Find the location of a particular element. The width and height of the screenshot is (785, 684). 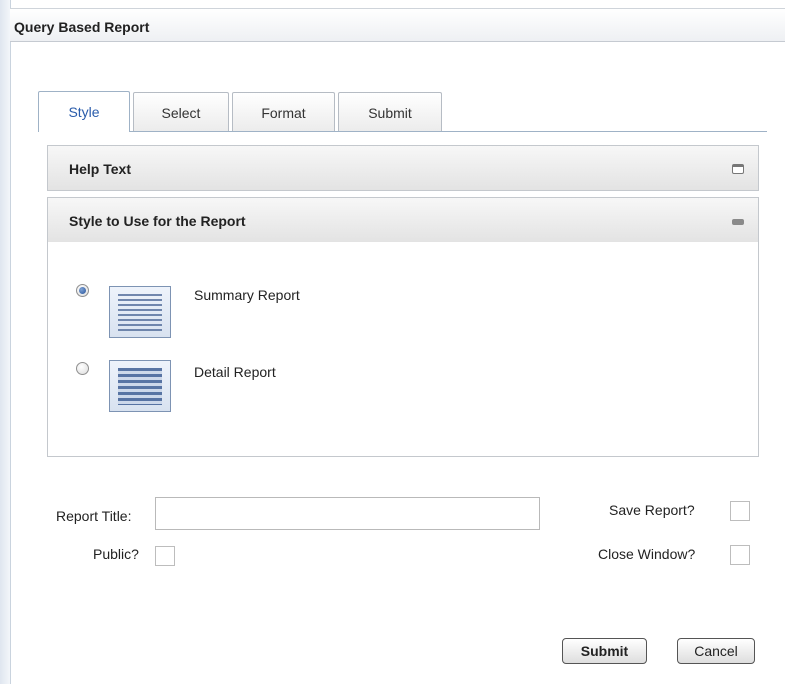

public-label: Public? is located at coordinates (116, 554).